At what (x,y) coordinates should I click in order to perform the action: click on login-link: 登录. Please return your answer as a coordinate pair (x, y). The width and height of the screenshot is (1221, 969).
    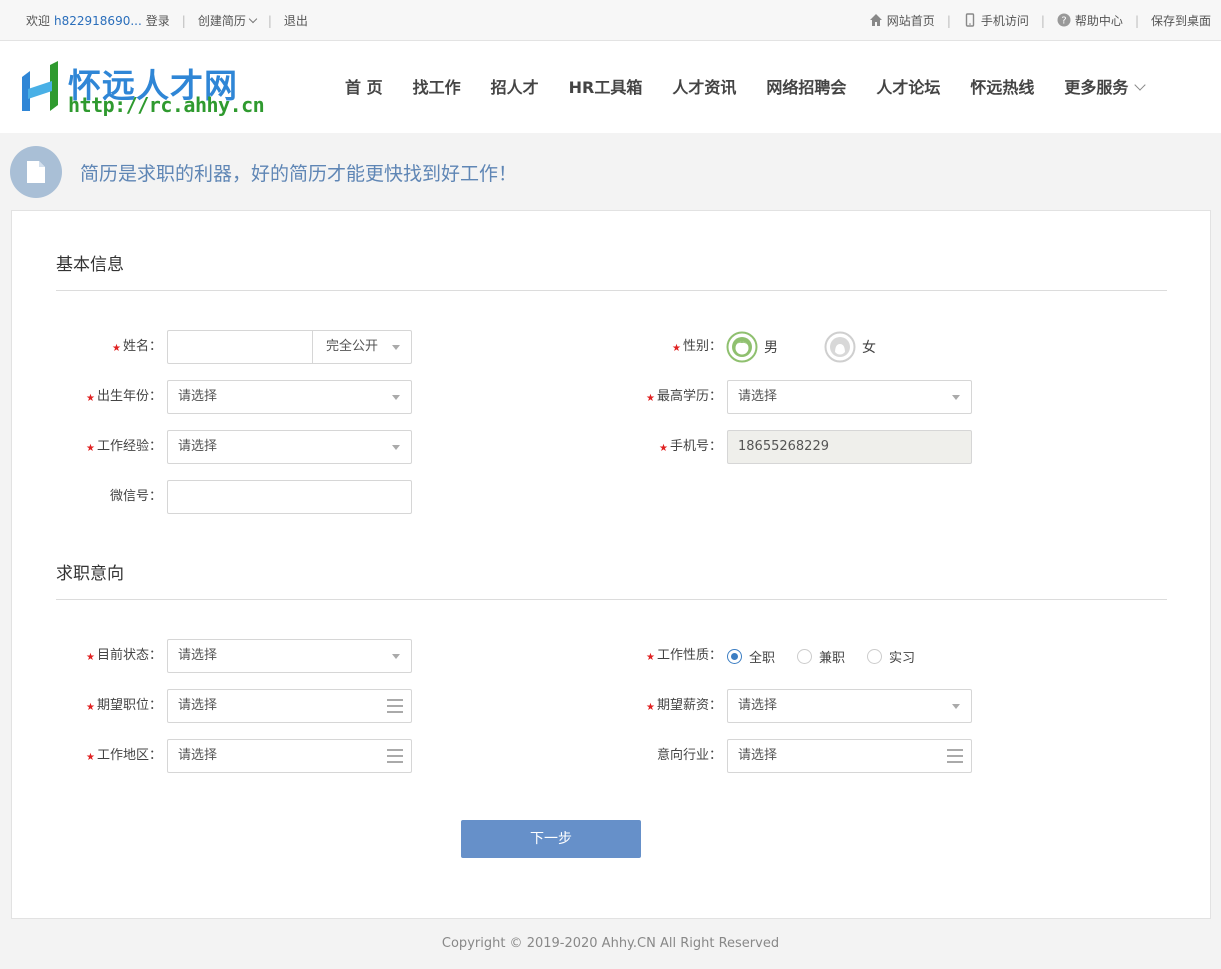
    Looking at the image, I should click on (158, 20).